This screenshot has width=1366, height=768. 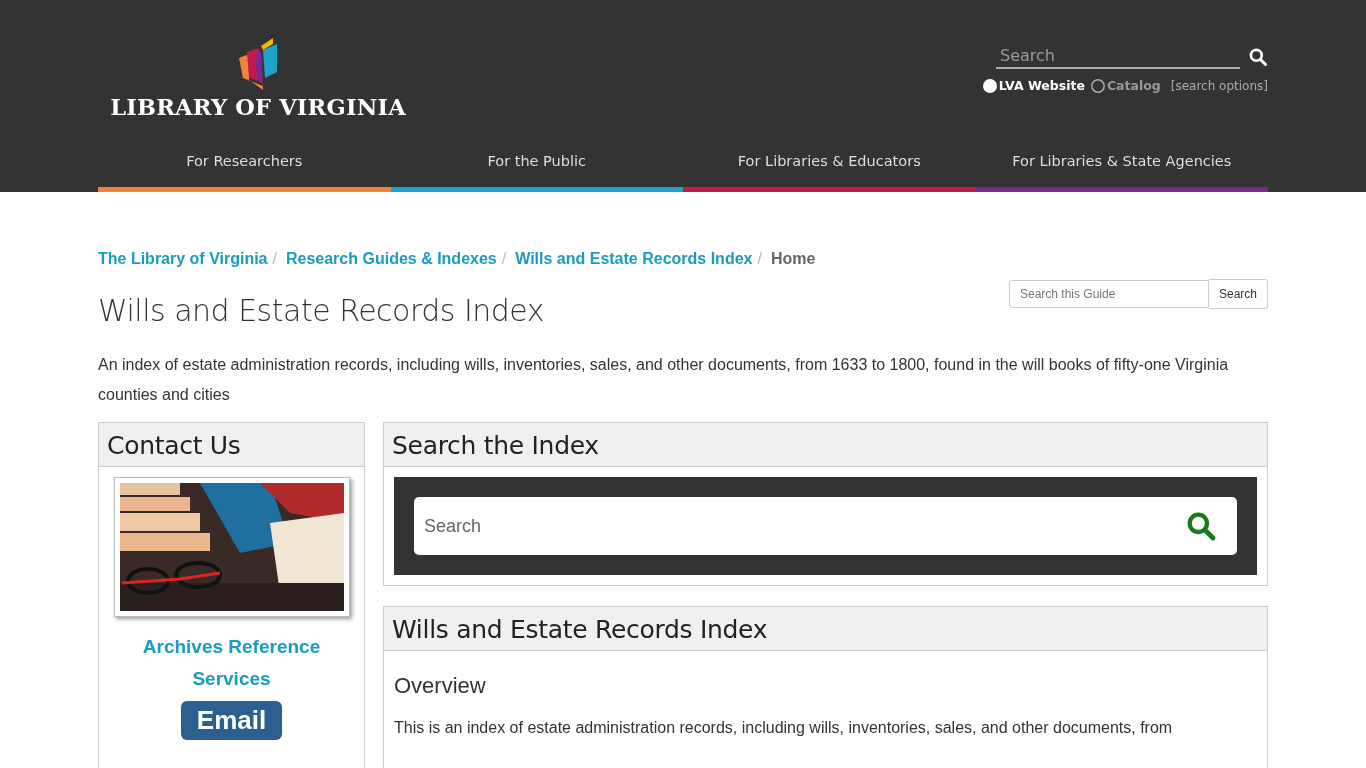 I want to click on panel-heading: Contact Us, so click(x=231, y=445).